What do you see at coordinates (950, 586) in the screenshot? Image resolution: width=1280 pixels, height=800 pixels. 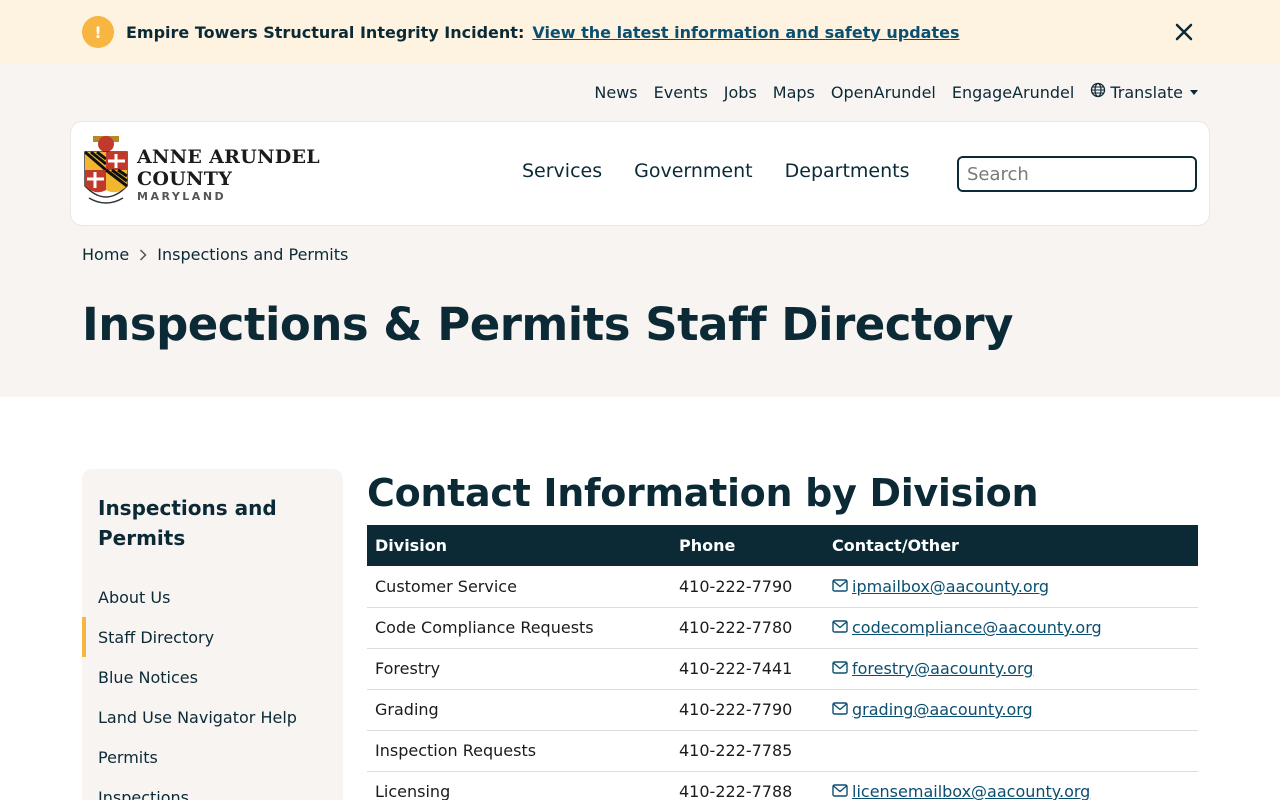 I see `email-link: ipmailbox@aacounty.org` at bounding box center [950, 586].